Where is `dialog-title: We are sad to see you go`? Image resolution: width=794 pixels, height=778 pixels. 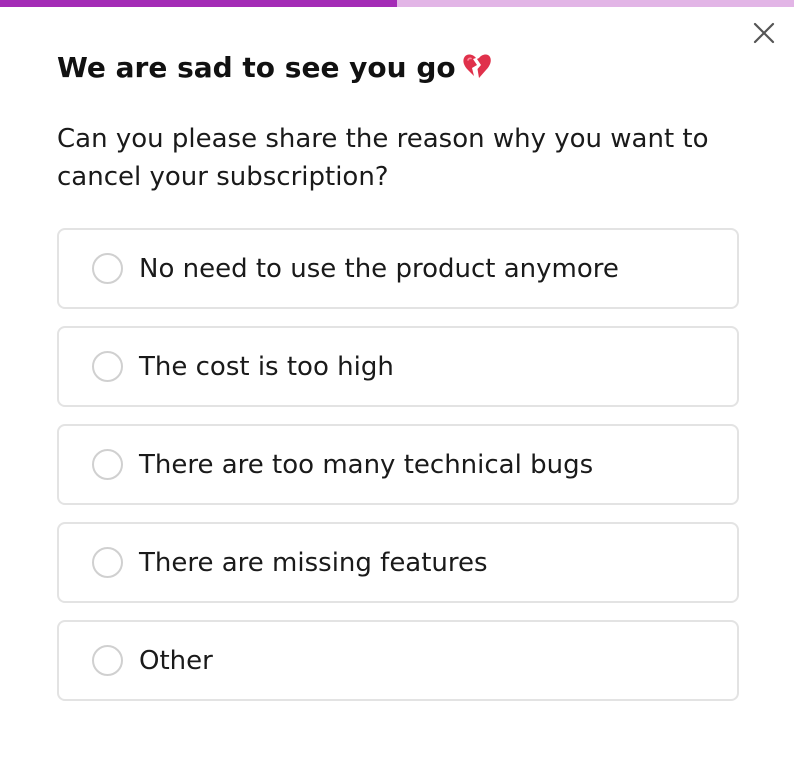
dialog-title: We are sad to see you go is located at coordinates (274, 70).